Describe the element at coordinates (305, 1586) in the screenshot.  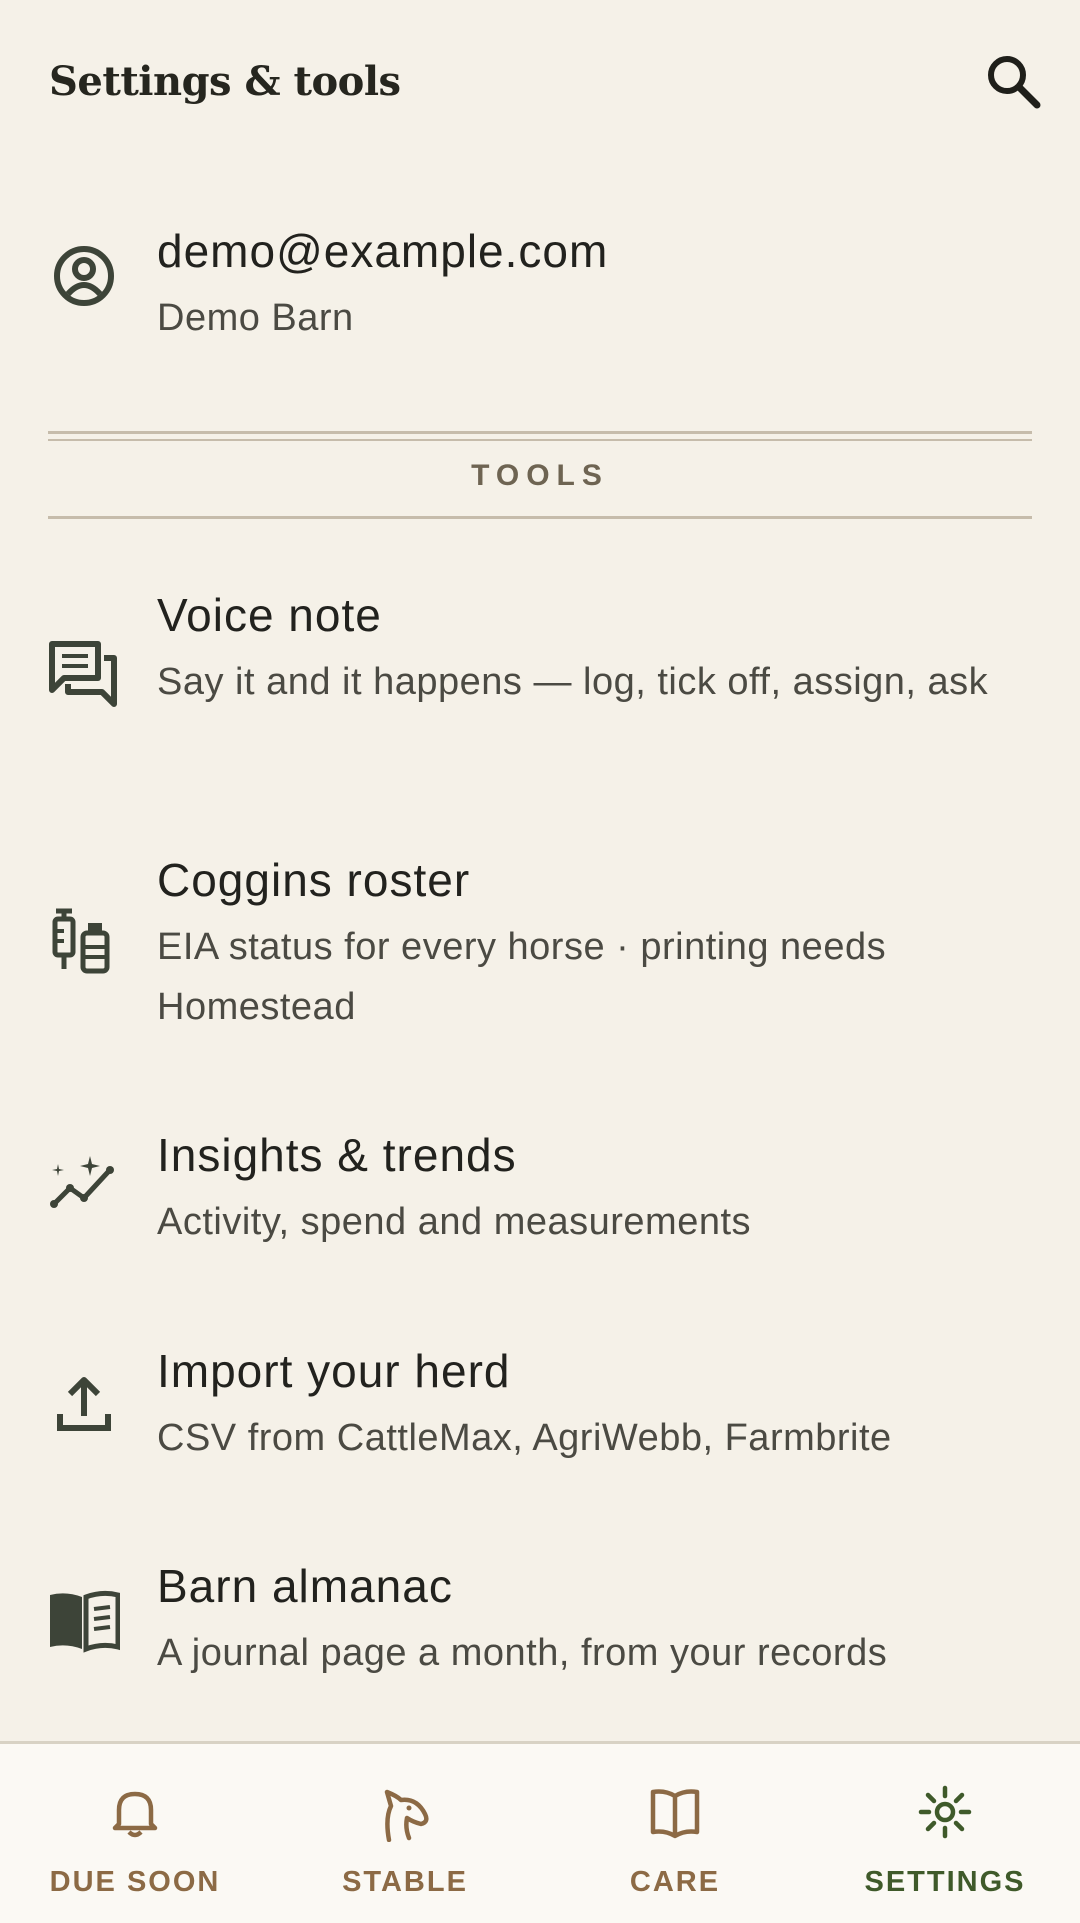
I see `tool-title: Barn almanac` at that location.